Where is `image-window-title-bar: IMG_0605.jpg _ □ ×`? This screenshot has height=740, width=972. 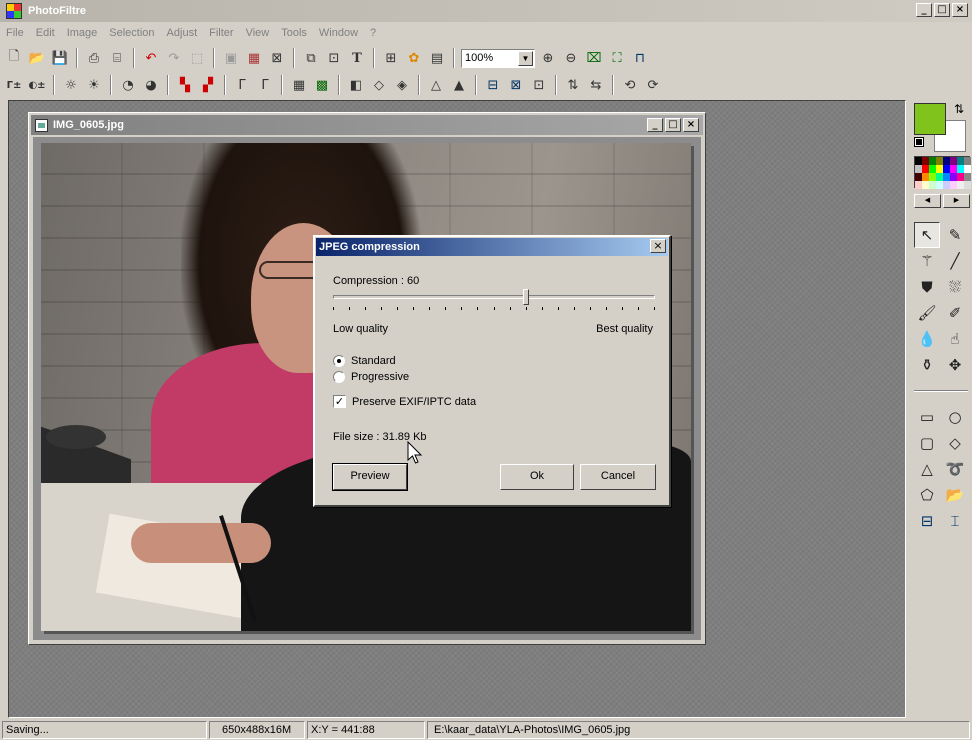 image-window-title-bar: IMG_0605.jpg _ □ × is located at coordinates (367, 125).